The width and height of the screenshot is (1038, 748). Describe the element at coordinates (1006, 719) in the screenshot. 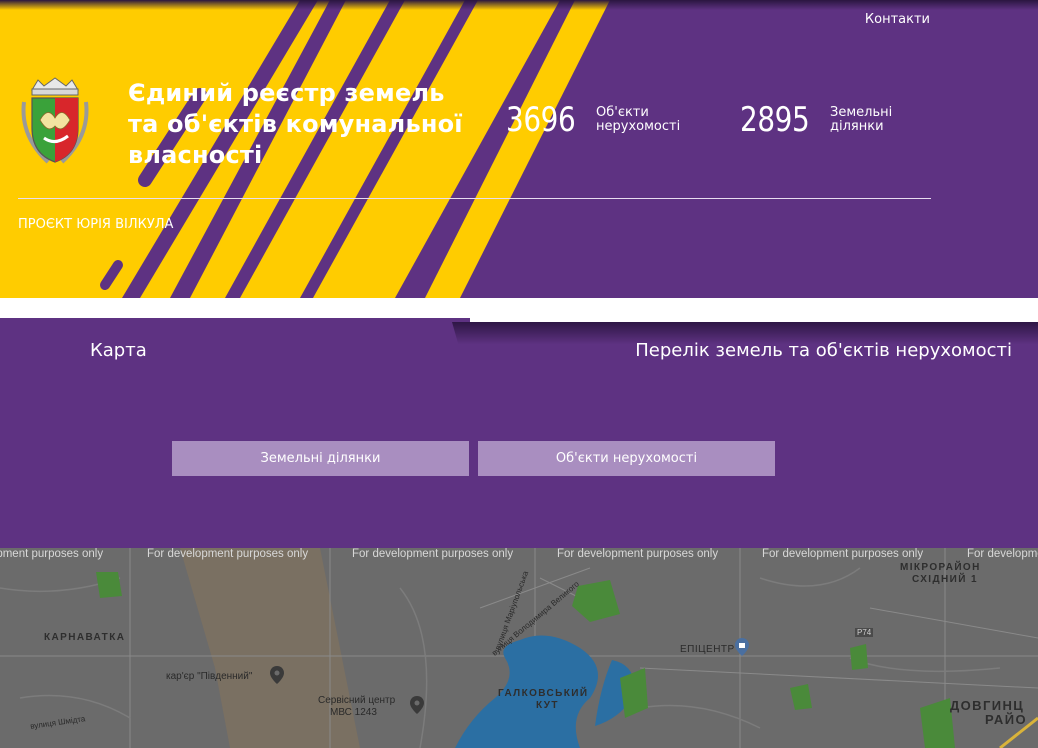

I see `map-label-raion: РАЙО` at that location.